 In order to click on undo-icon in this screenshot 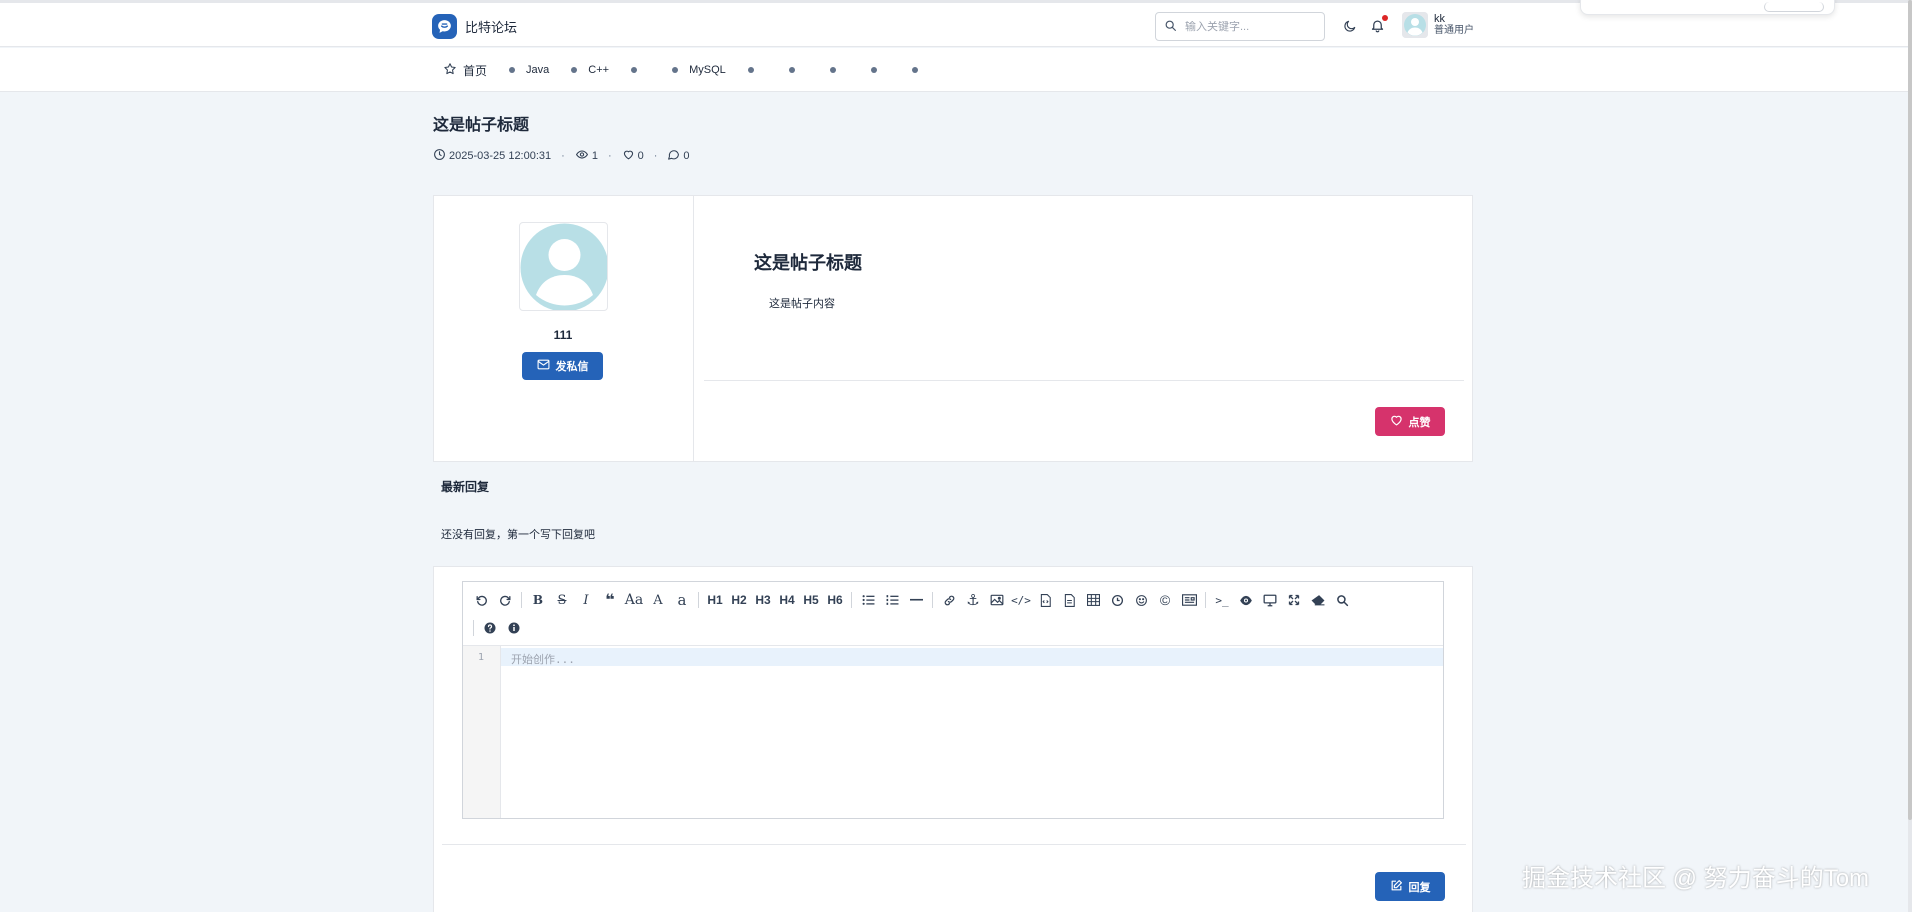, I will do `click(481, 600)`.